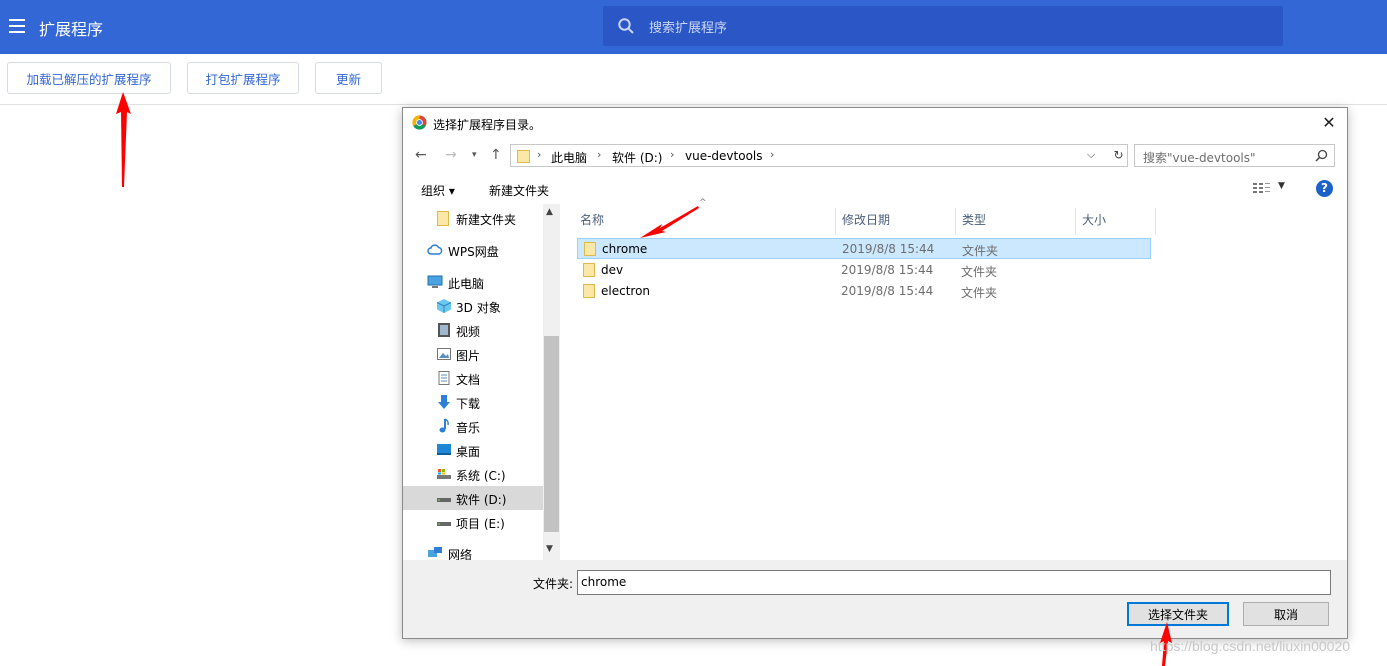 The height and width of the screenshot is (666, 1387). I want to click on nav-item-music: 音乐, so click(473, 426).